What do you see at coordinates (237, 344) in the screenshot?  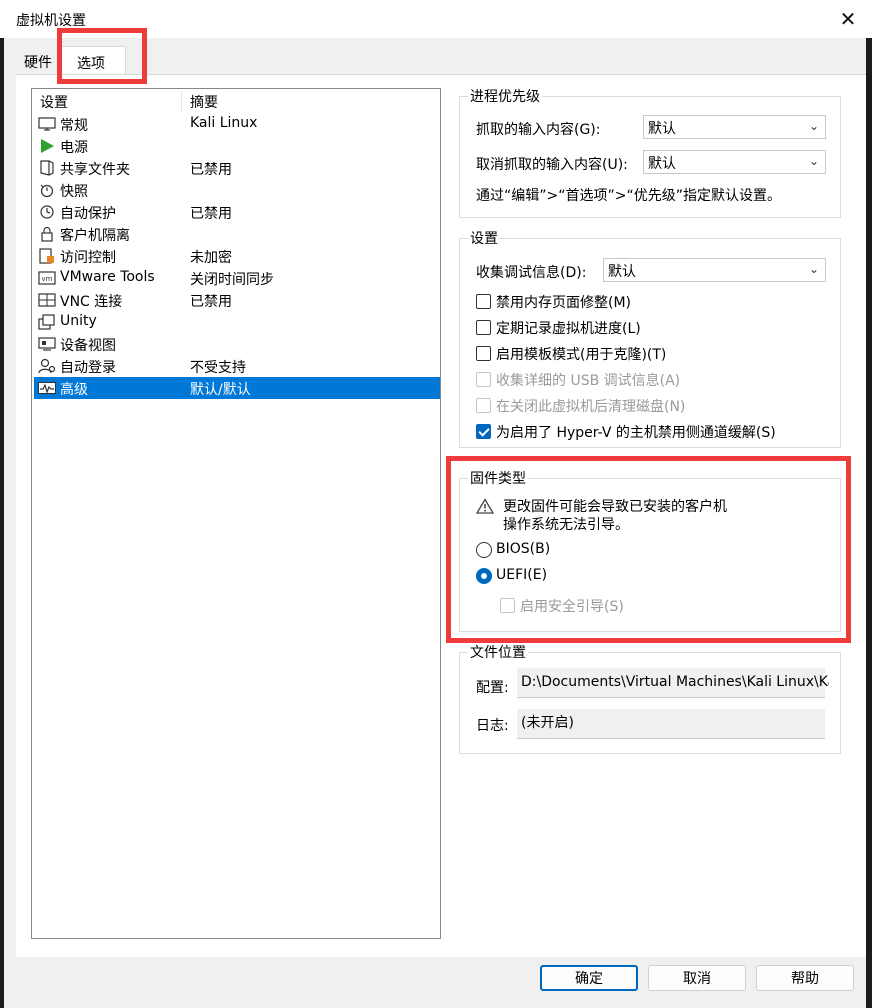 I see `list-item-device-view: 设备视图` at bounding box center [237, 344].